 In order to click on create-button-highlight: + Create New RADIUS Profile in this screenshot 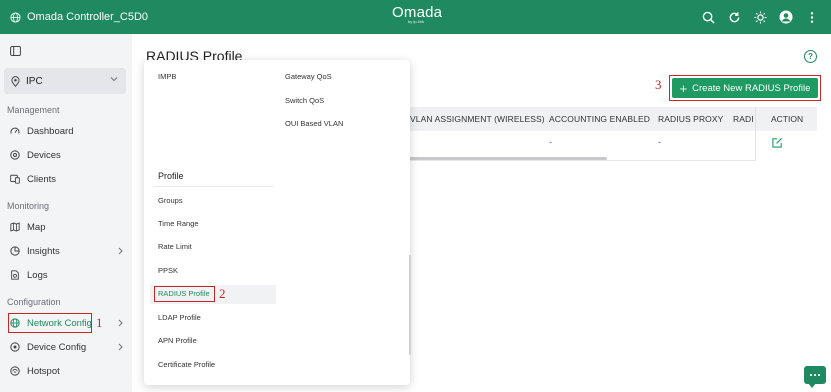, I will do `click(745, 88)`.